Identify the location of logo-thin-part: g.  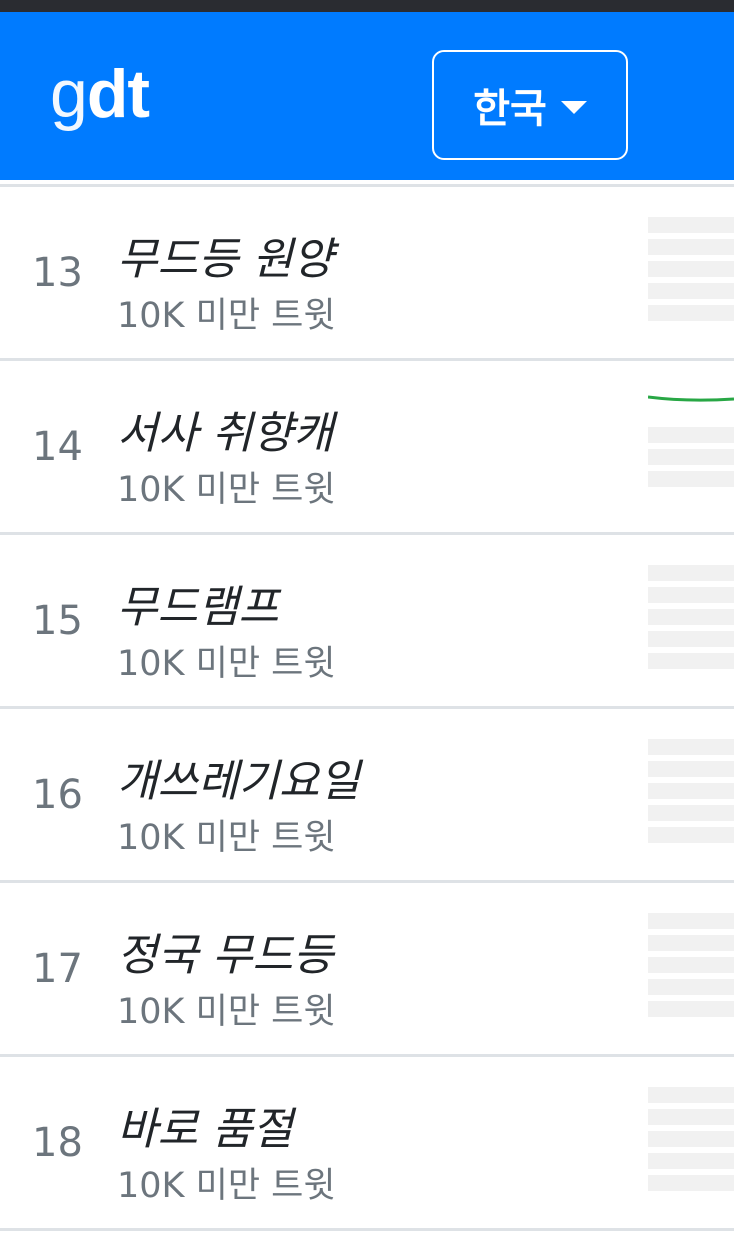
(69, 94).